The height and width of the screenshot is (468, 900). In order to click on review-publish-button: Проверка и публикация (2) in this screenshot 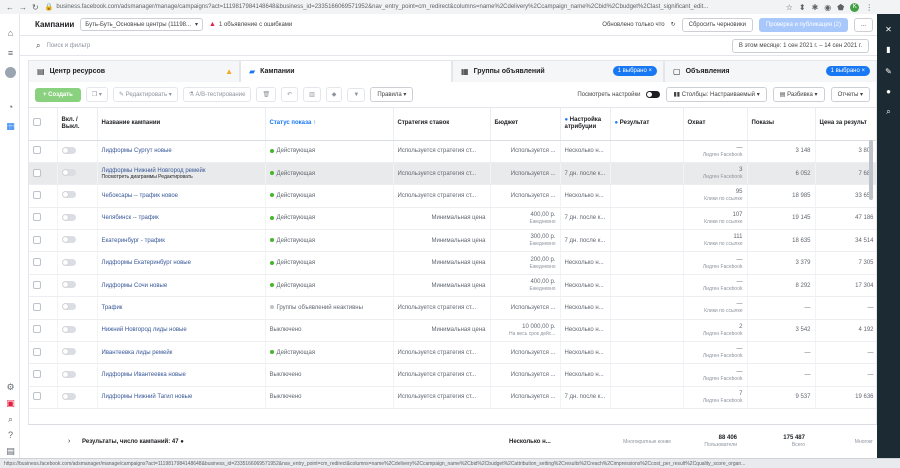, I will do `click(803, 24)`.